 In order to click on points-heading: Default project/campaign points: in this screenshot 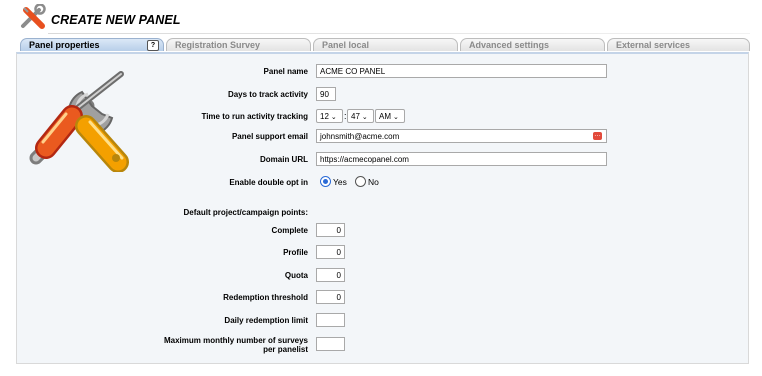, I will do `click(245, 212)`.